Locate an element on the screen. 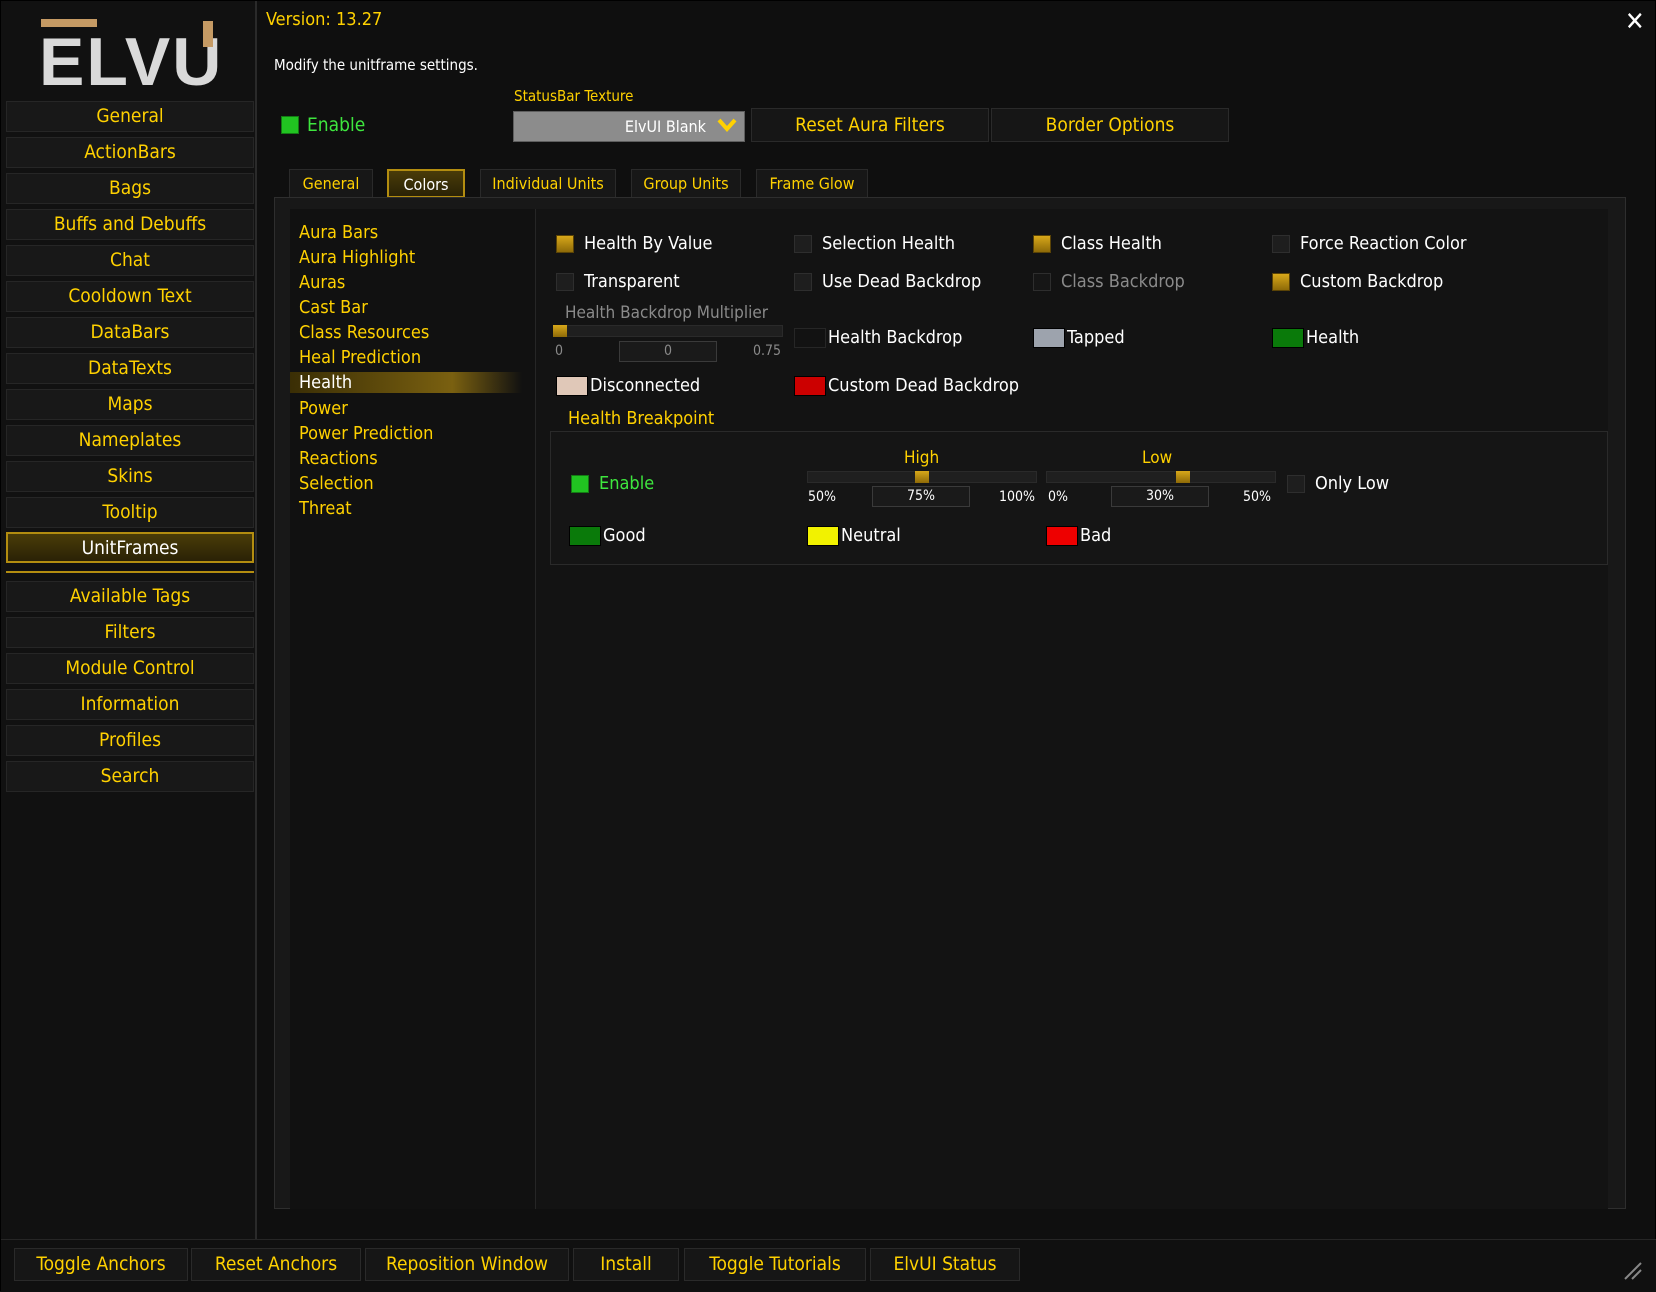 The width and height of the screenshot is (1656, 1292). subnav-power-prediction: Power Prediction is located at coordinates (366, 433).